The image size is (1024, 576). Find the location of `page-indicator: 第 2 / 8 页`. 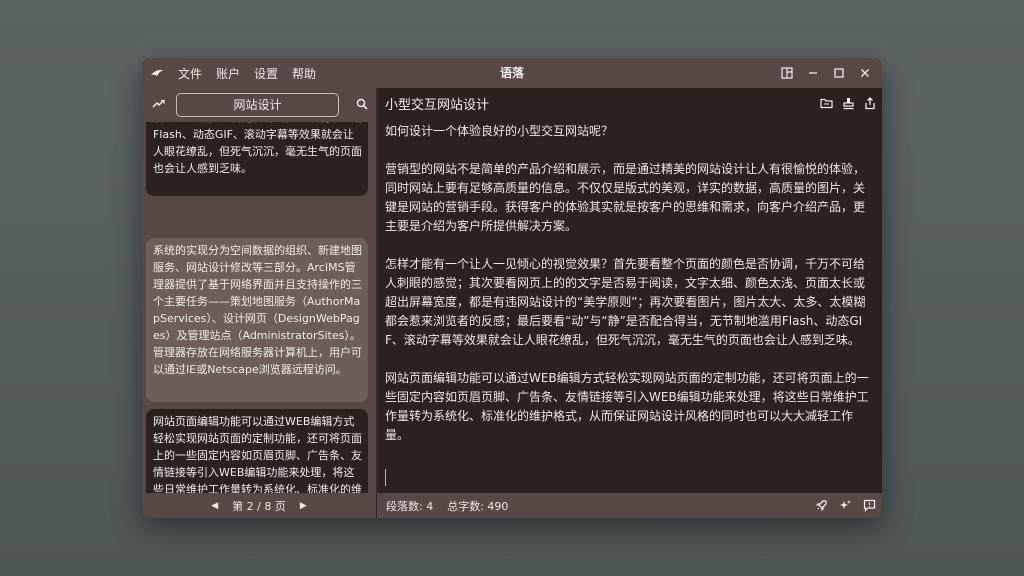

page-indicator: 第 2 / 8 页 is located at coordinates (259, 506).